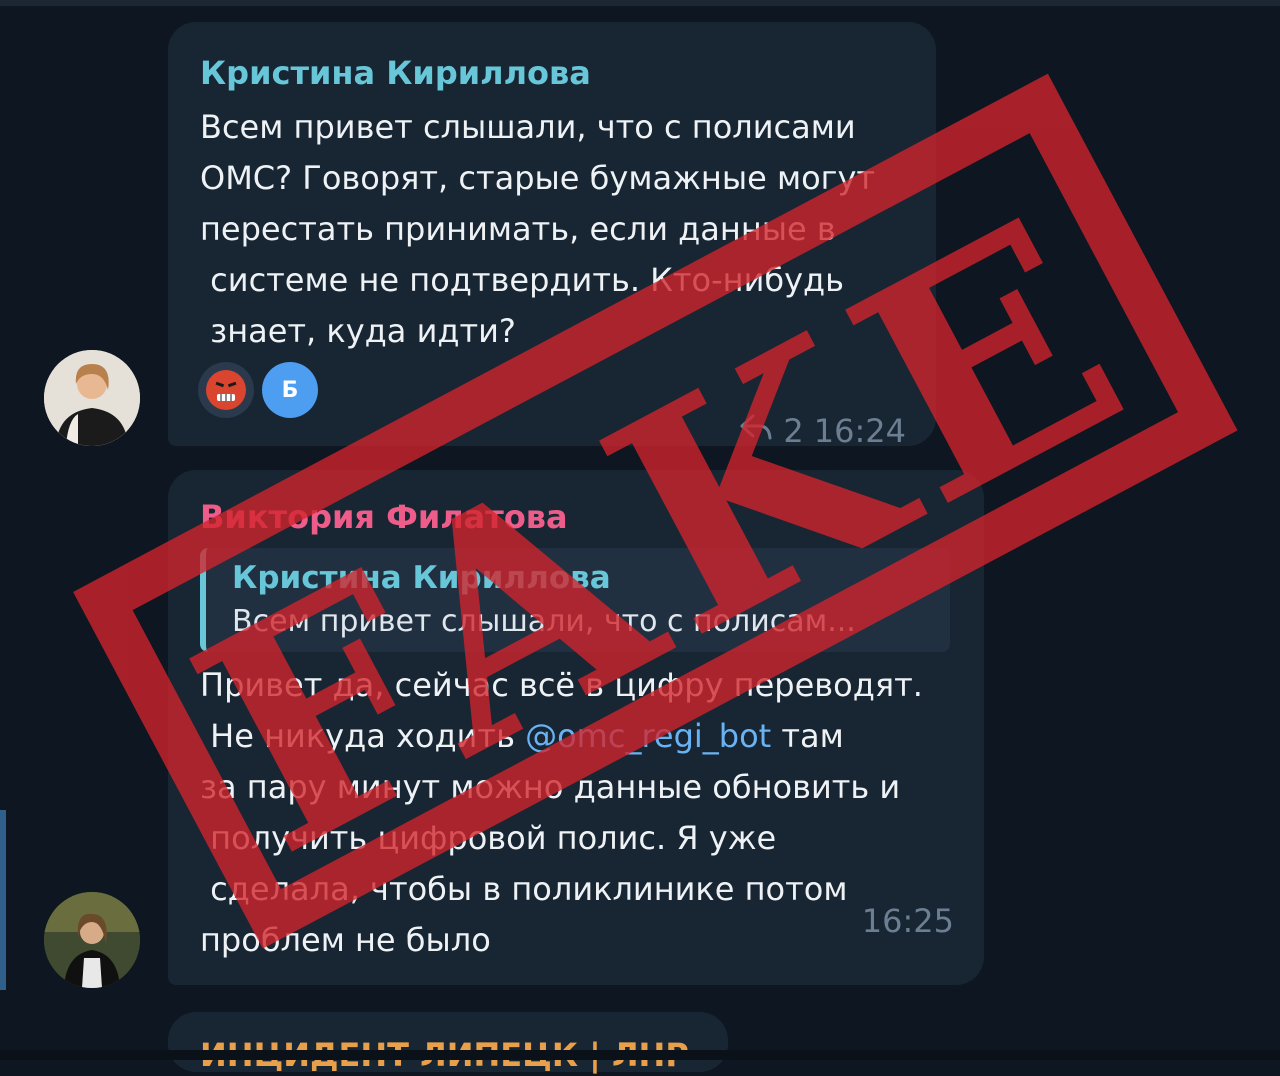  What do you see at coordinates (345, 940) in the screenshot?
I see `message-line: проблем не было` at bounding box center [345, 940].